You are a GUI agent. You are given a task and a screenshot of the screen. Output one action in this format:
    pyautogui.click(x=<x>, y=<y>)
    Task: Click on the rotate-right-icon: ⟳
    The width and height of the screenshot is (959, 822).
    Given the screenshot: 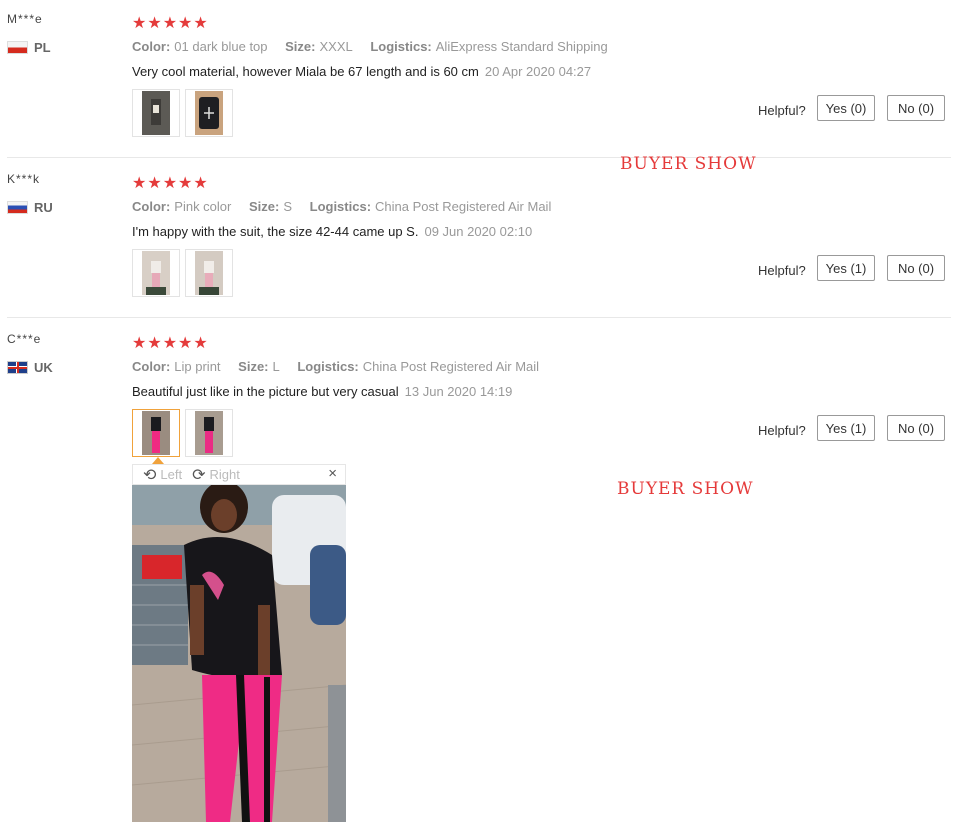 What is the action you would take?
    pyautogui.click(x=198, y=475)
    